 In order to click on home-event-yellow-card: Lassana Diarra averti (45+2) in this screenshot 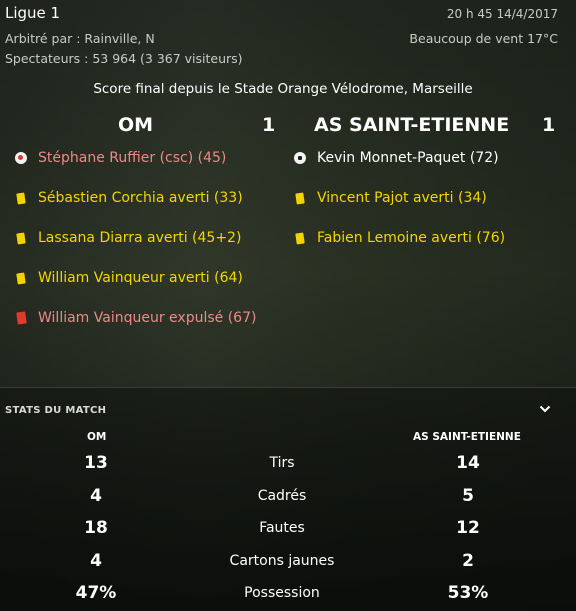, I will do `click(126, 238)`.